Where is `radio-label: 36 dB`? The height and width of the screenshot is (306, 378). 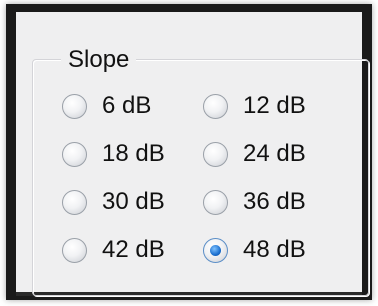 radio-label: 36 dB is located at coordinates (274, 201).